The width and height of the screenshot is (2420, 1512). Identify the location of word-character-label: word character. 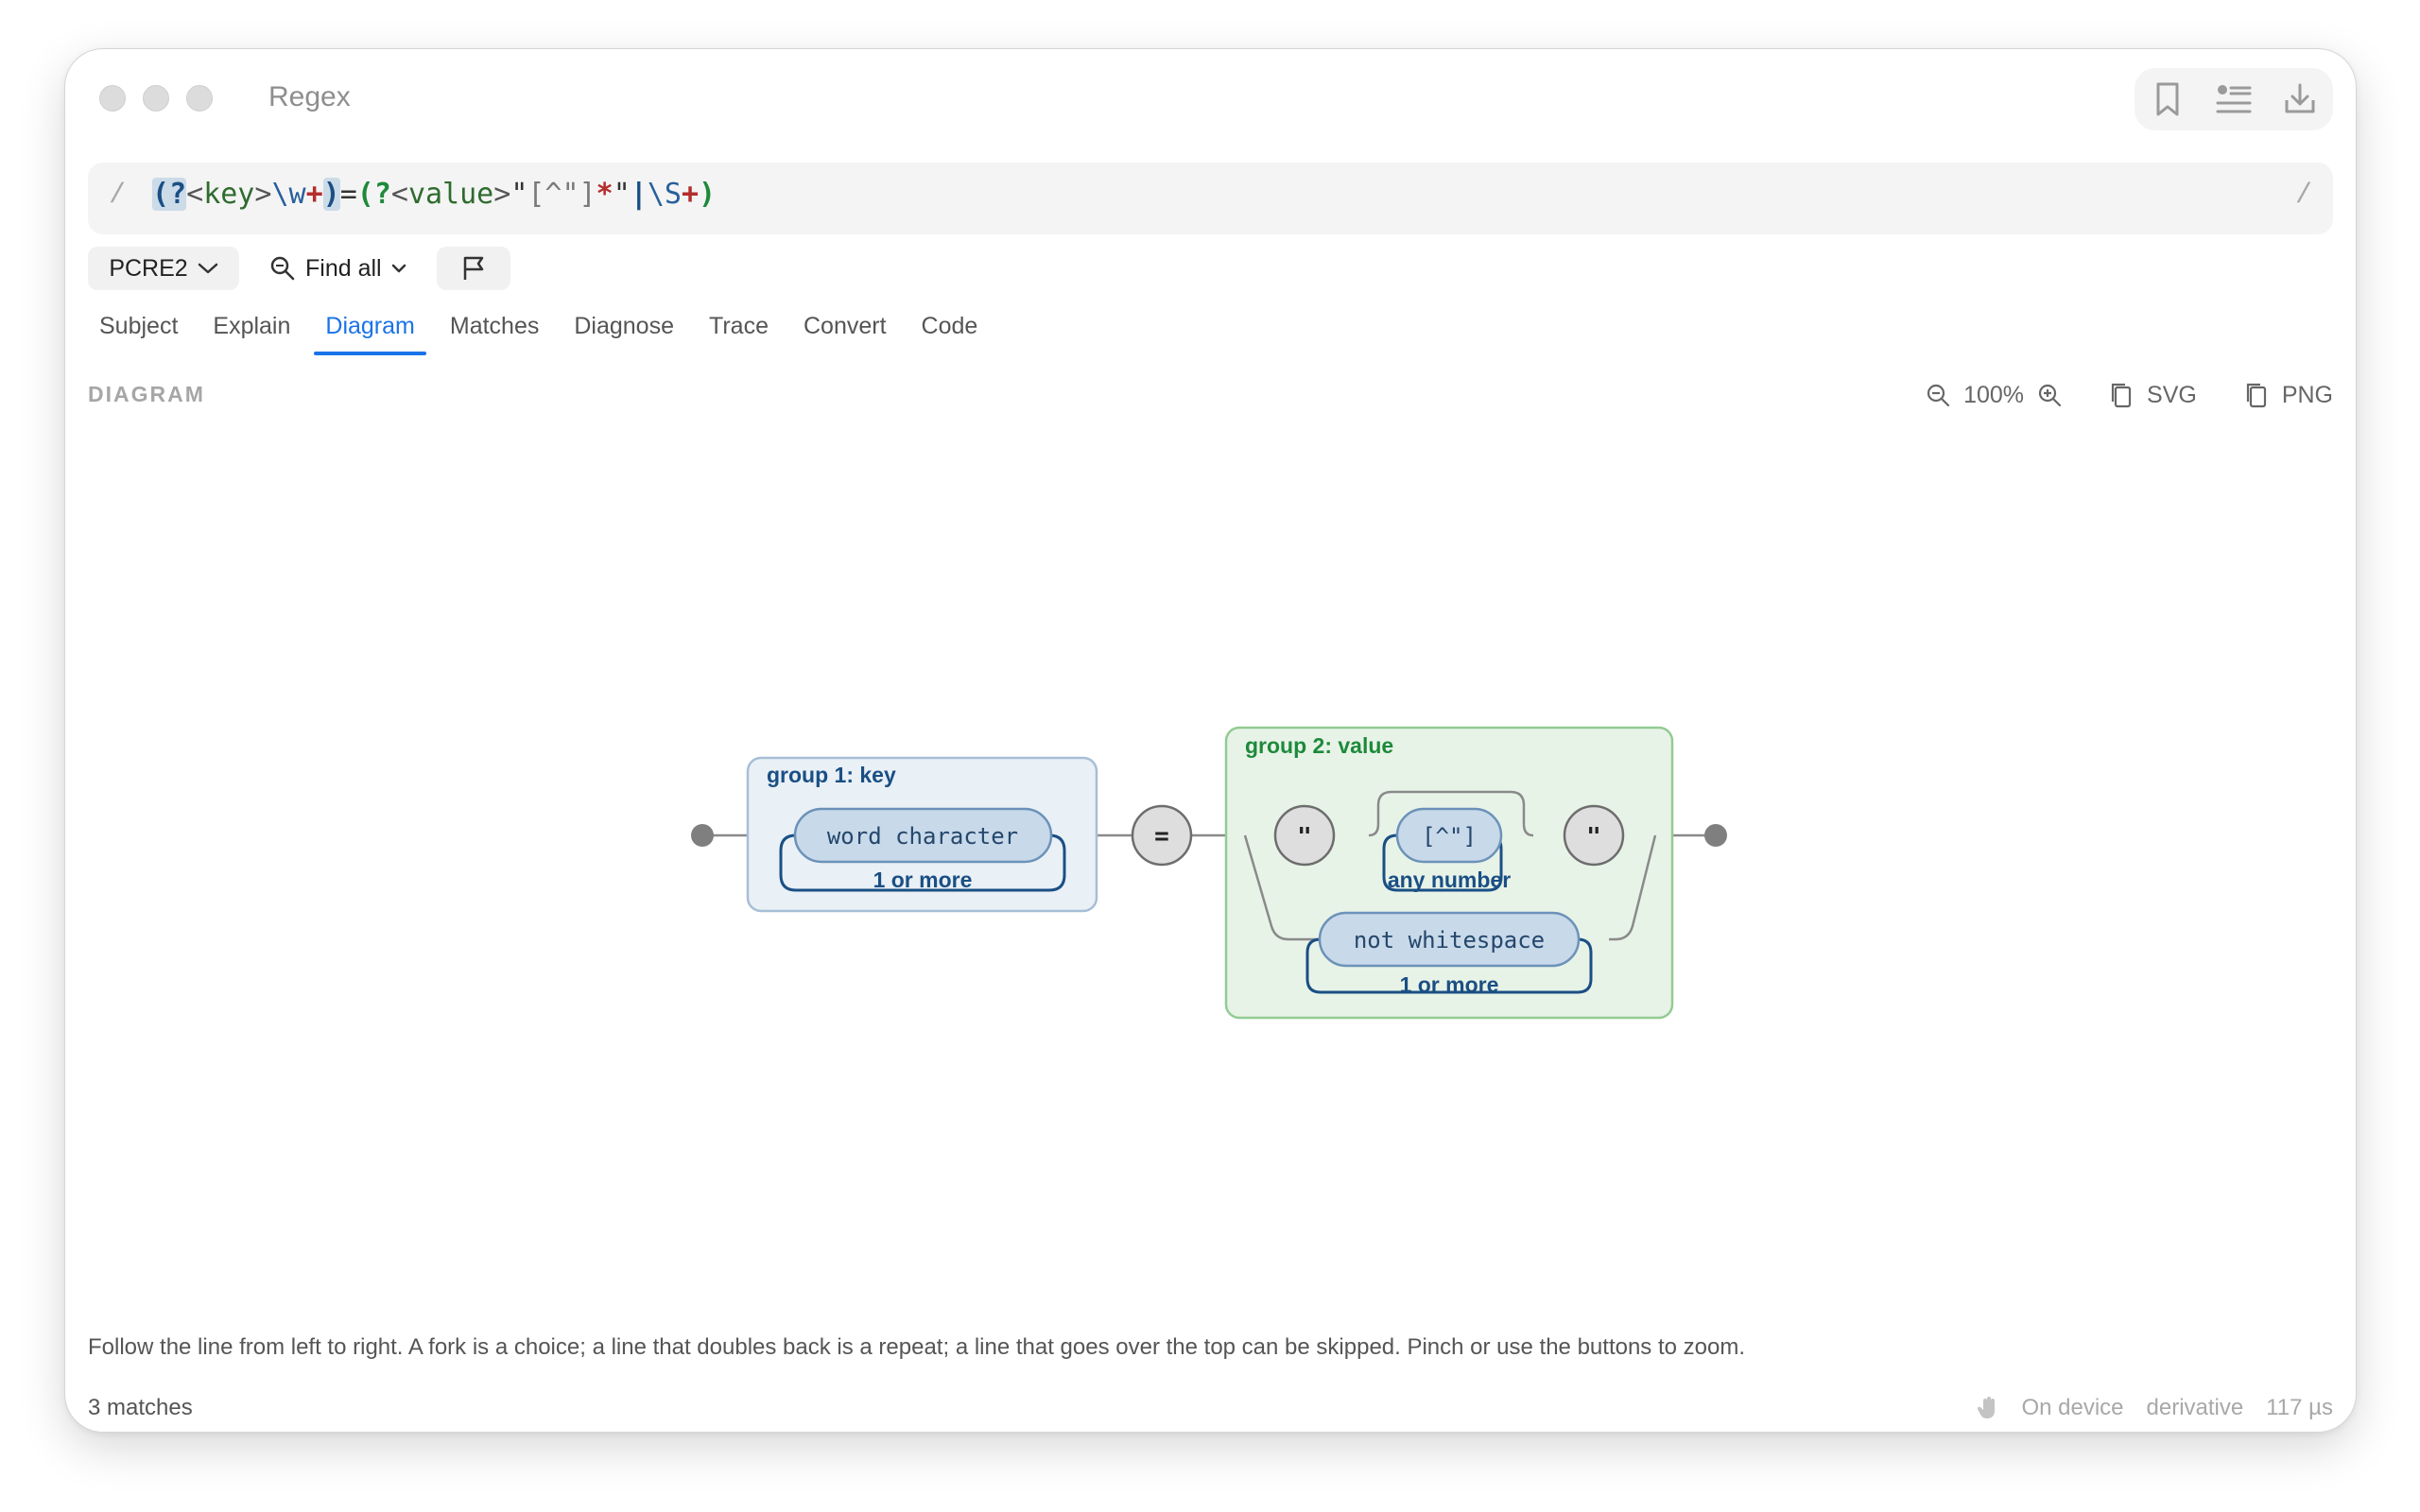
(922, 836).